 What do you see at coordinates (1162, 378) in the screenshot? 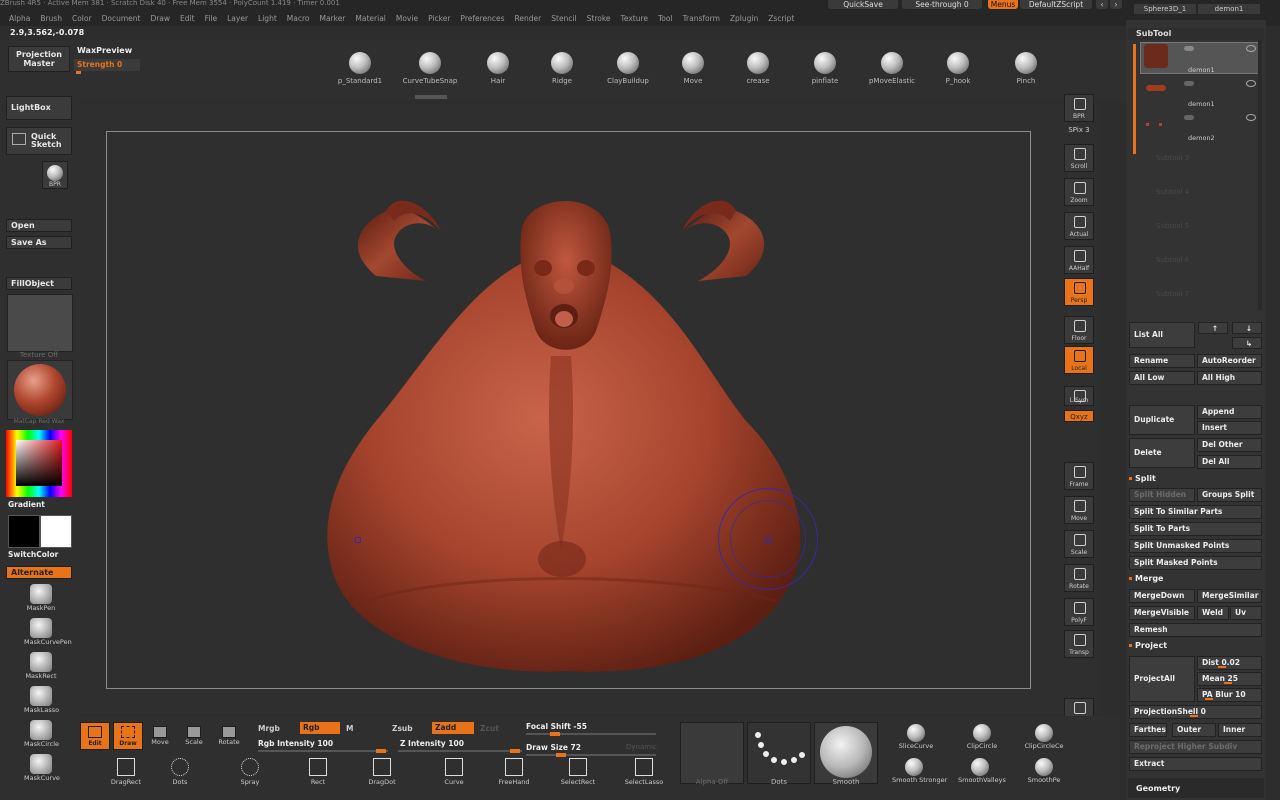
I see `all-low-button: All Low` at bounding box center [1162, 378].